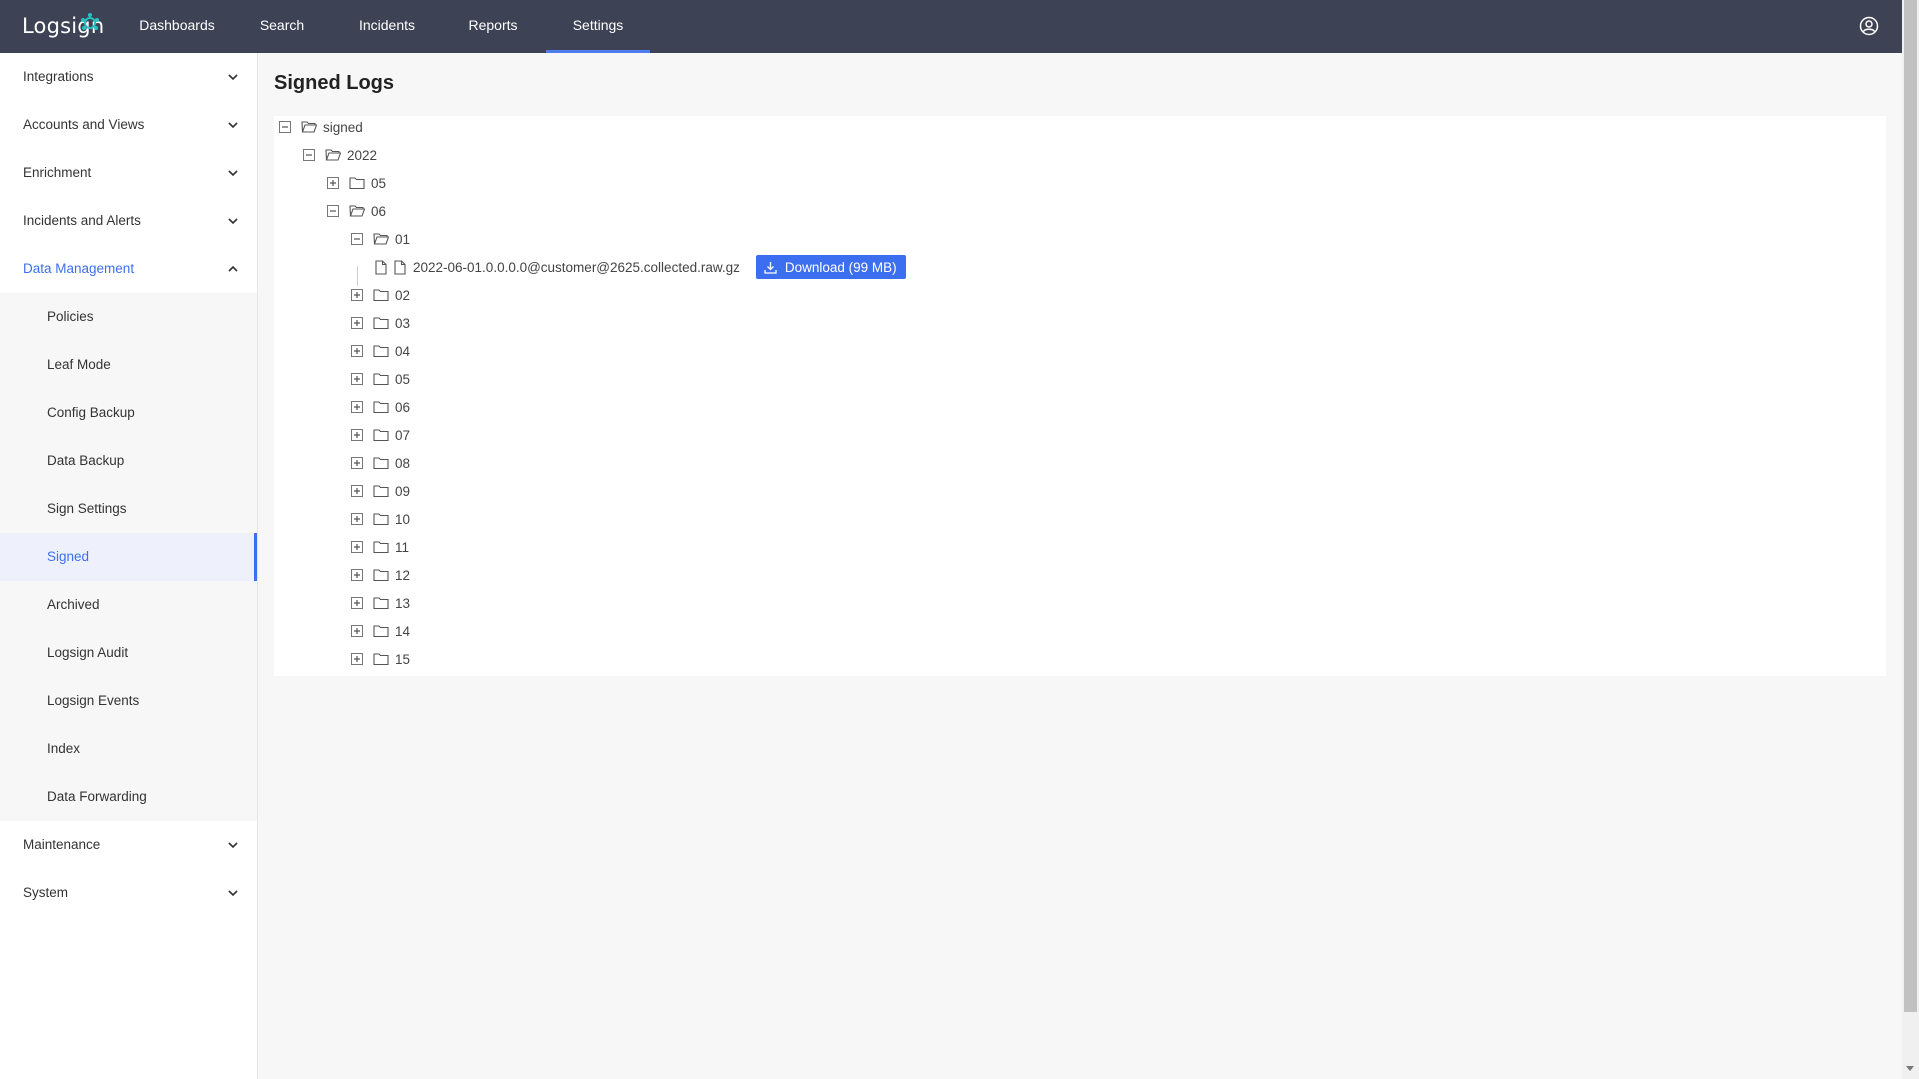 The width and height of the screenshot is (1919, 1079). Describe the element at coordinates (380, 659) in the screenshot. I see `tree-node-day: 15` at that location.